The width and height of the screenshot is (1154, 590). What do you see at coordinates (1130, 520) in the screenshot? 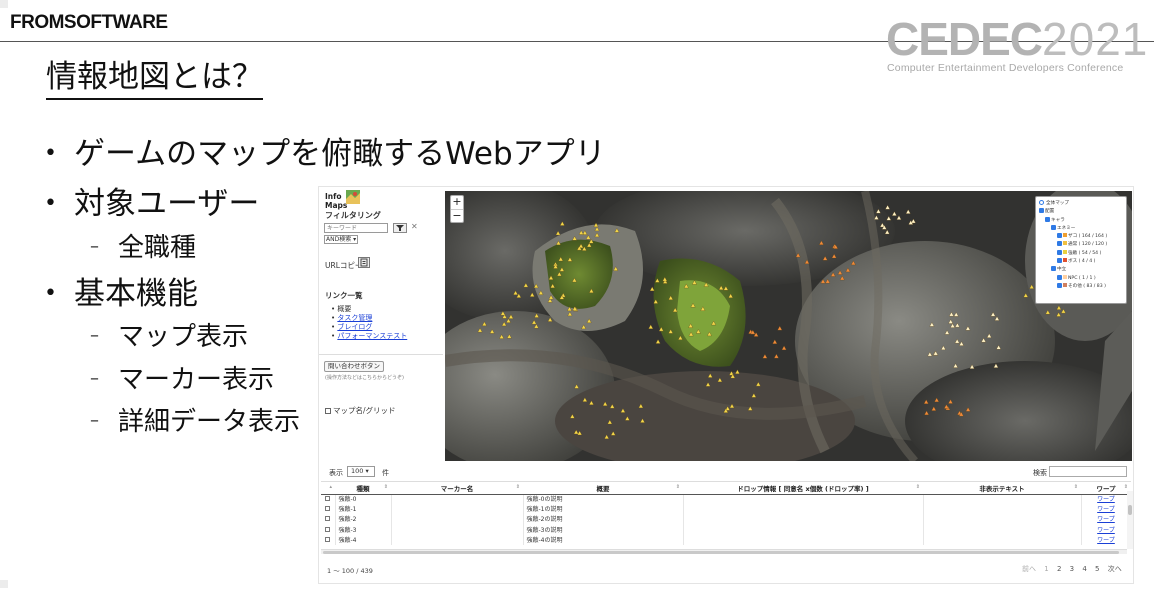
I see `table-vertical-scrollbar` at bounding box center [1130, 520].